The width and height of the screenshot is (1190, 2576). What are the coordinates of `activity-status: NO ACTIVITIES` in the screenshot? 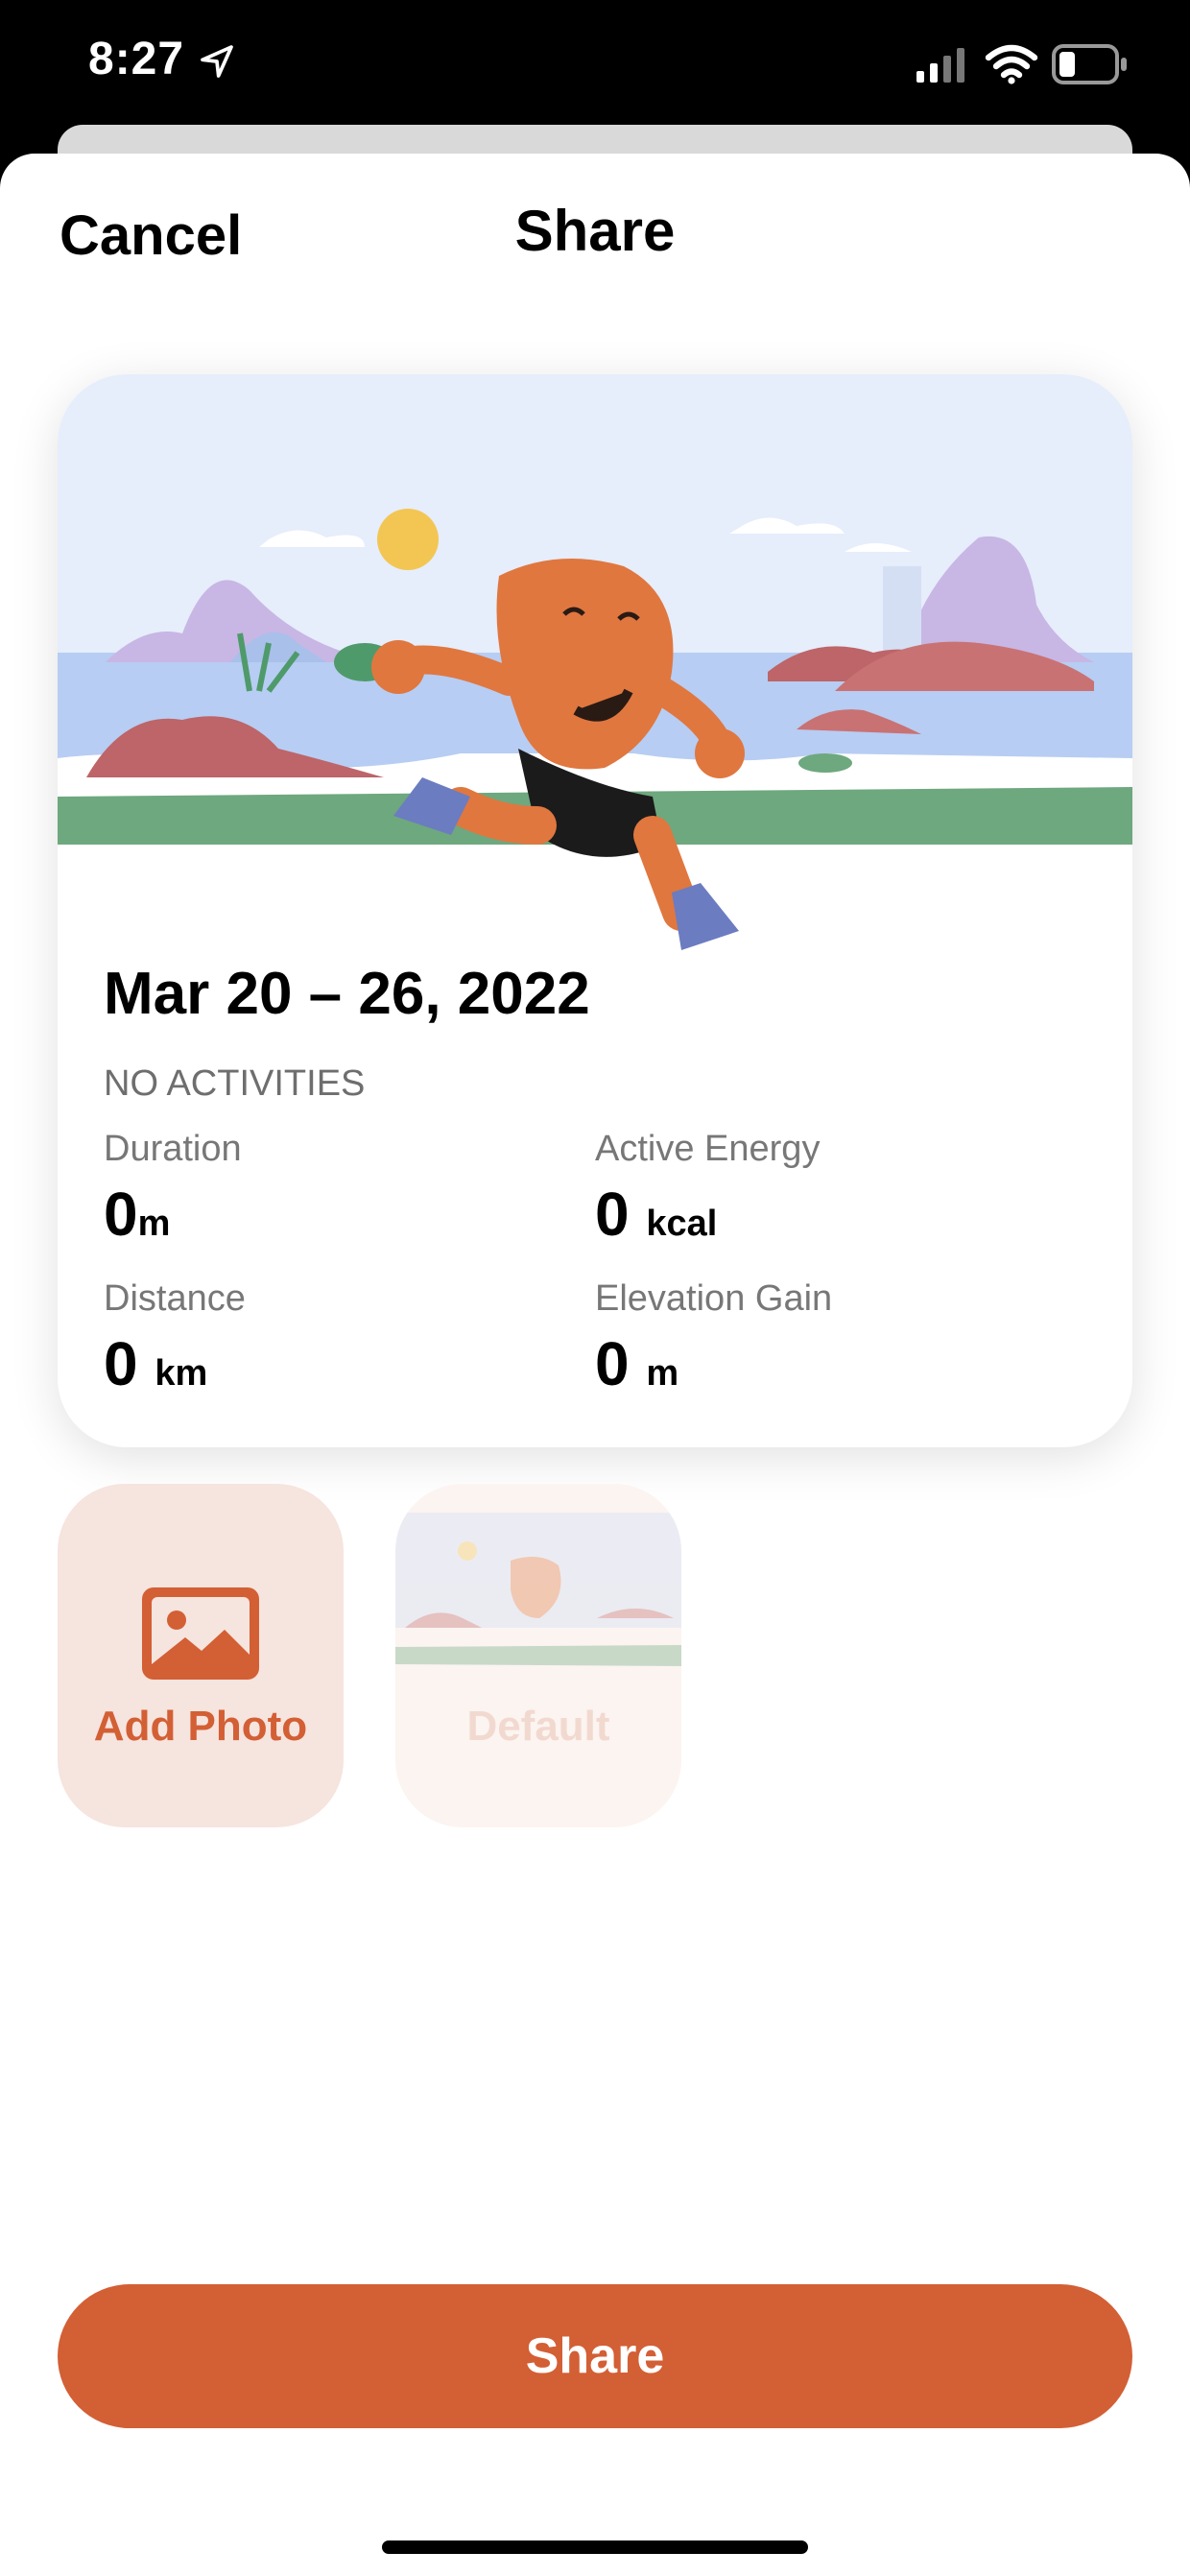 It's located at (235, 1083).